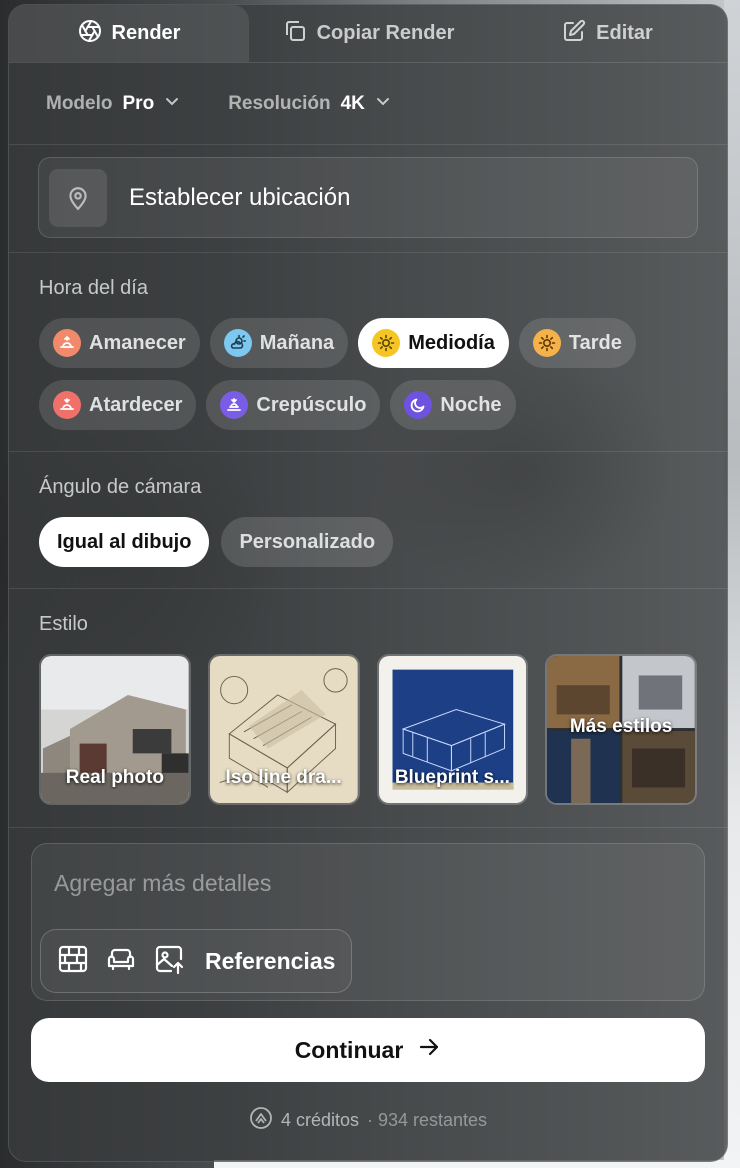  I want to click on chip-label: Mediodía, so click(451, 342).